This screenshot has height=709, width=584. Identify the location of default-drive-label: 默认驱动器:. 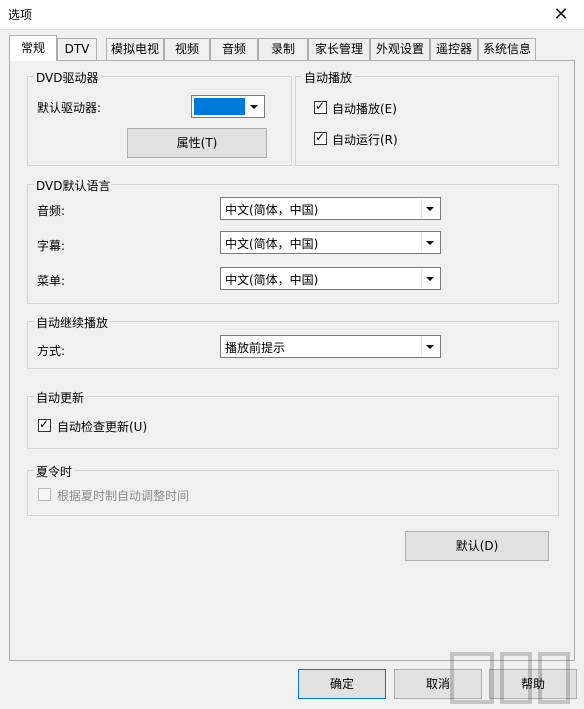
(69, 108).